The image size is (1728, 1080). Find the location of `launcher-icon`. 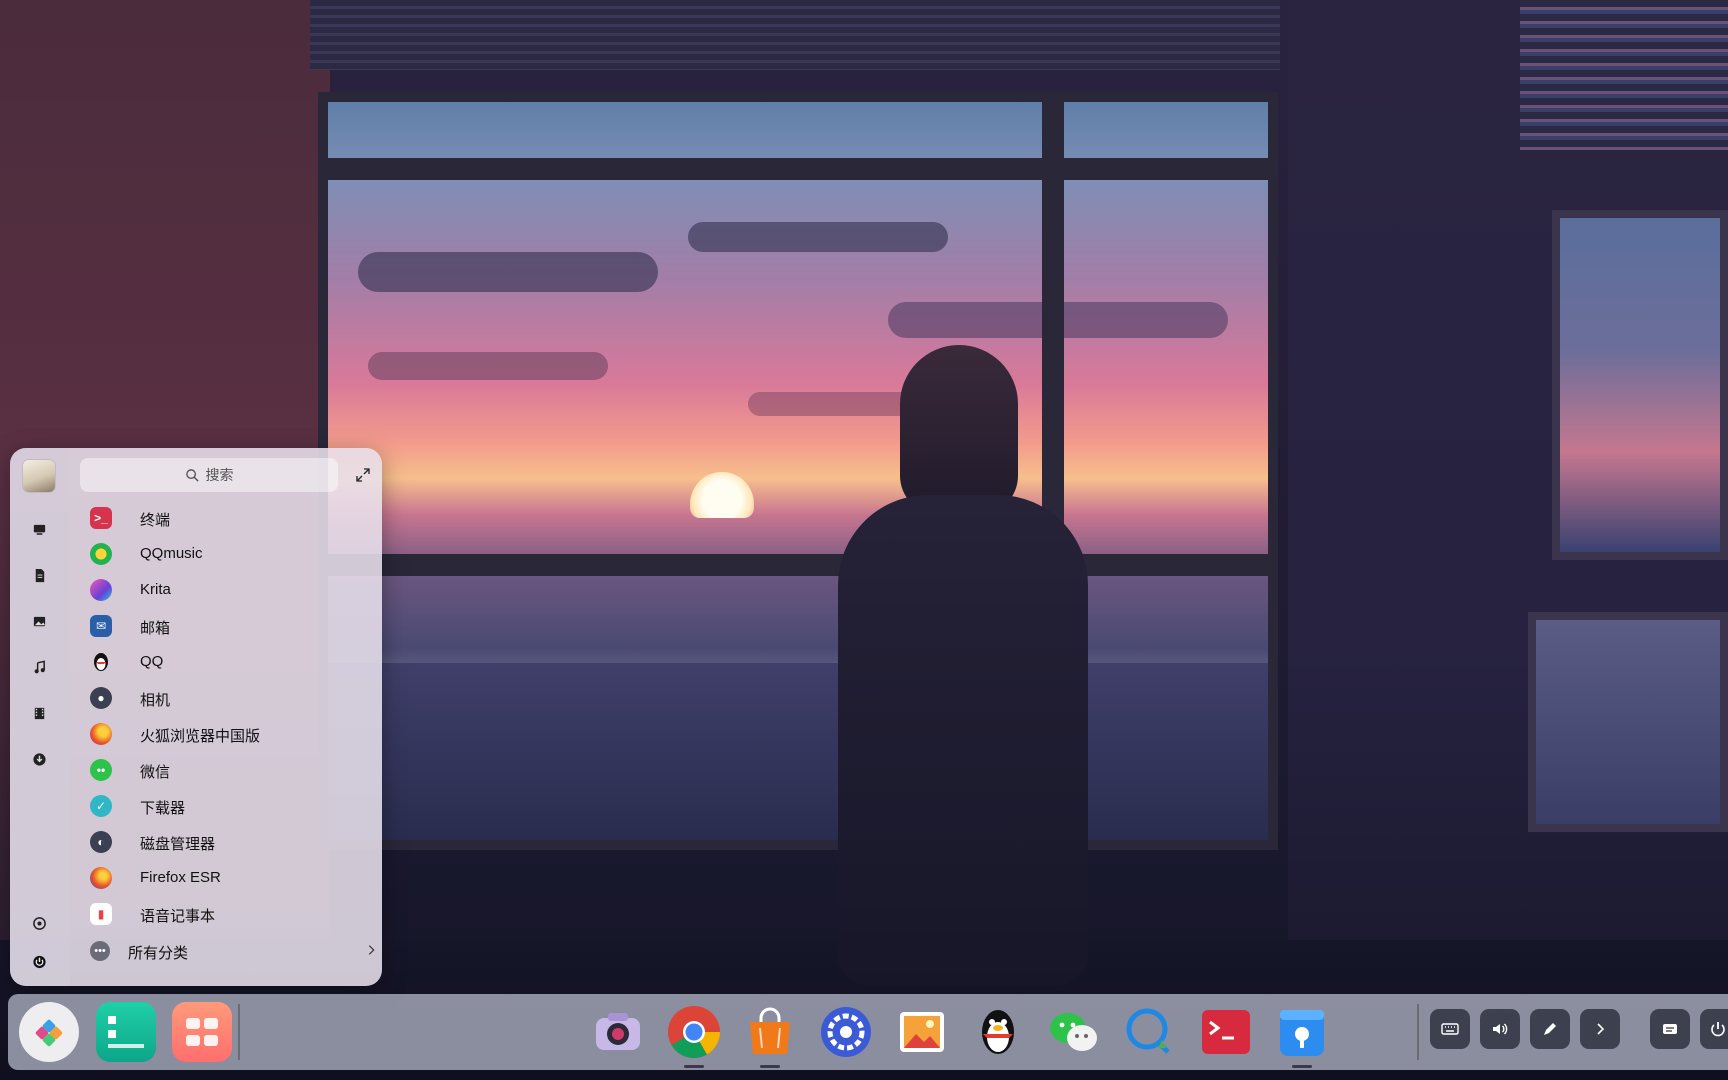

launcher-icon is located at coordinates (49, 1033).